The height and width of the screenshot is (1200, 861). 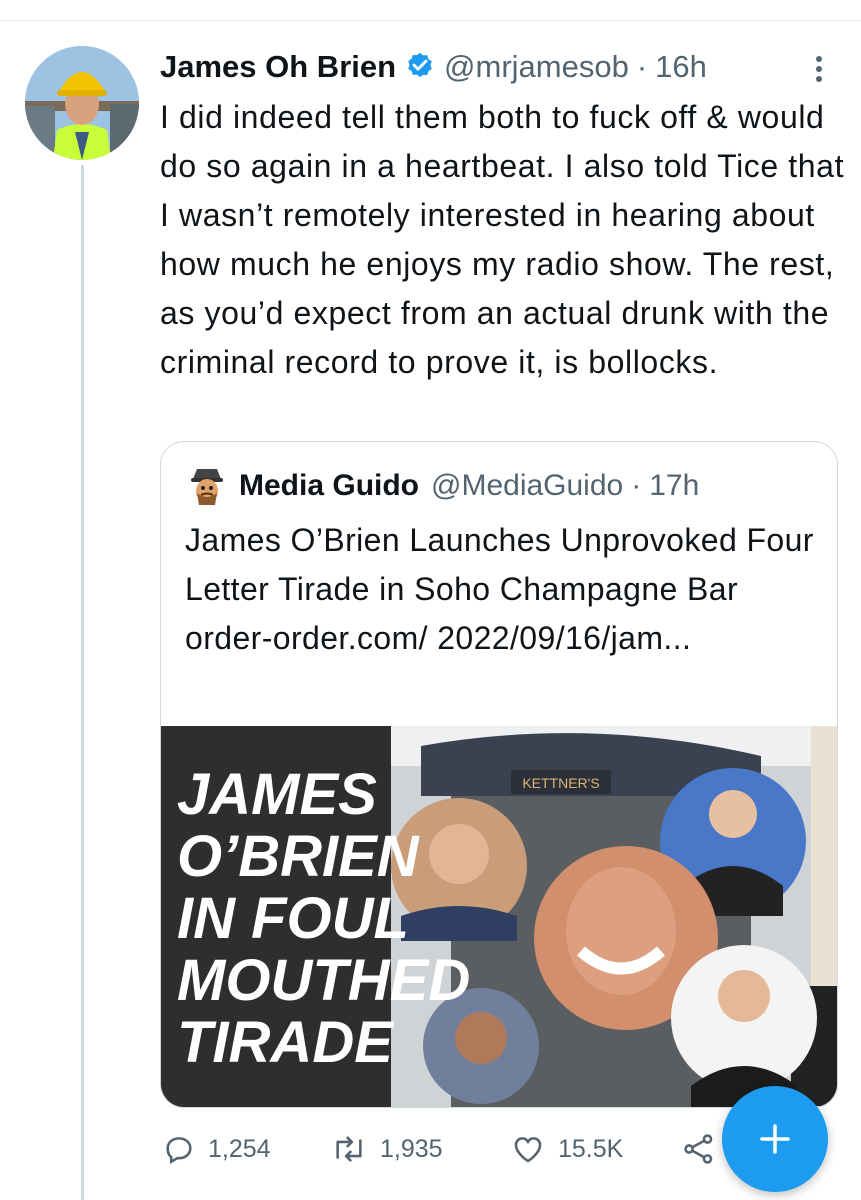 What do you see at coordinates (819, 69) in the screenshot?
I see `more-vertical-icon` at bounding box center [819, 69].